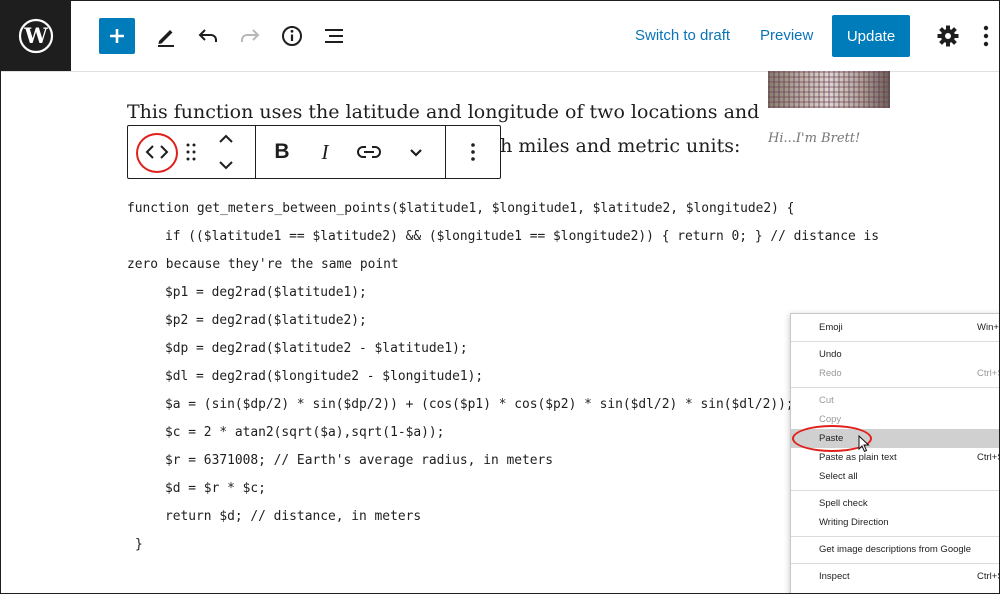 This screenshot has width=1000, height=594. What do you see at coordinates (266, 293) in the screenshot?
I see `code-line: $p1 = deg2rad($latitude1);` at bounding box center [266, 293].